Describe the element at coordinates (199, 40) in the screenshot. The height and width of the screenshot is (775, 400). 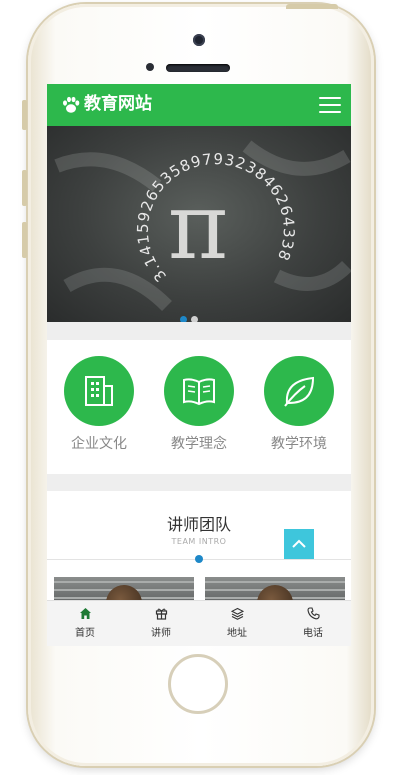
I see `front-camera` at that location.